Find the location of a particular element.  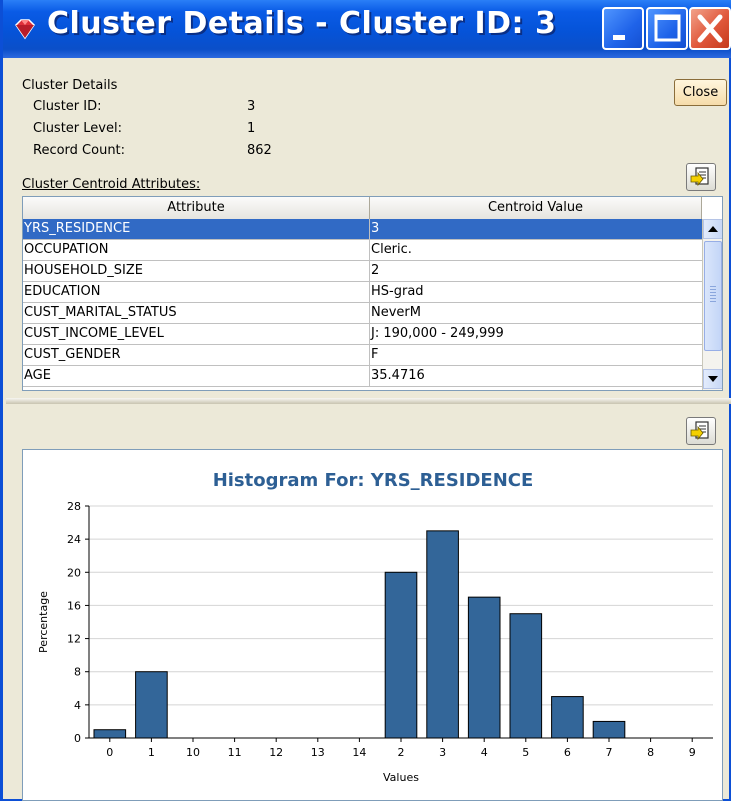

attribute-cell: YRS_RESIDENCE is located at coordinates (196, 229).